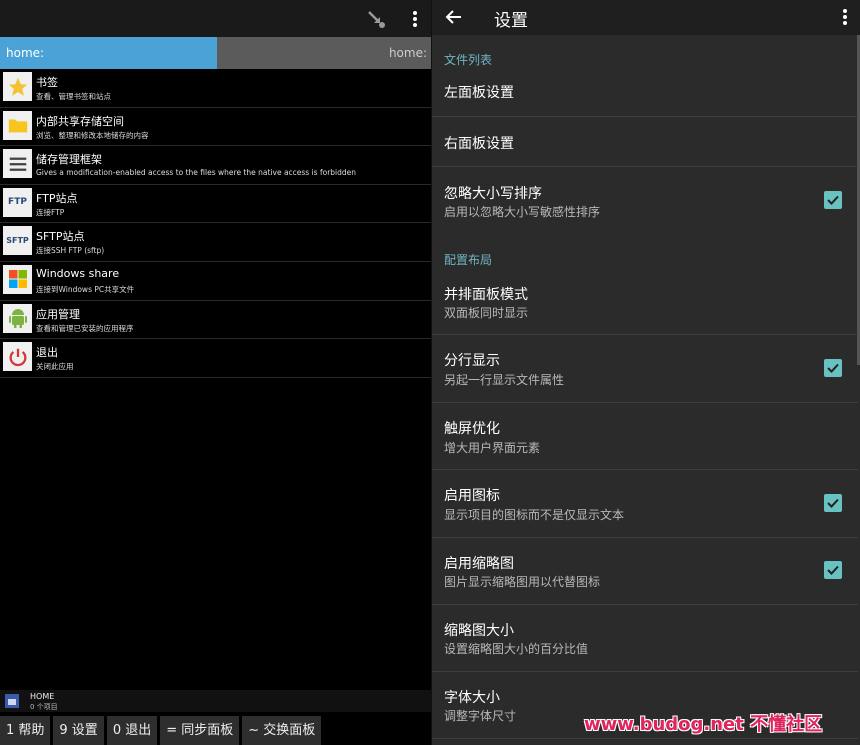 This screenshot has width=860, height=745. I want to click on panel-status-bar: HOME 0 个项目, so click(215, 701).